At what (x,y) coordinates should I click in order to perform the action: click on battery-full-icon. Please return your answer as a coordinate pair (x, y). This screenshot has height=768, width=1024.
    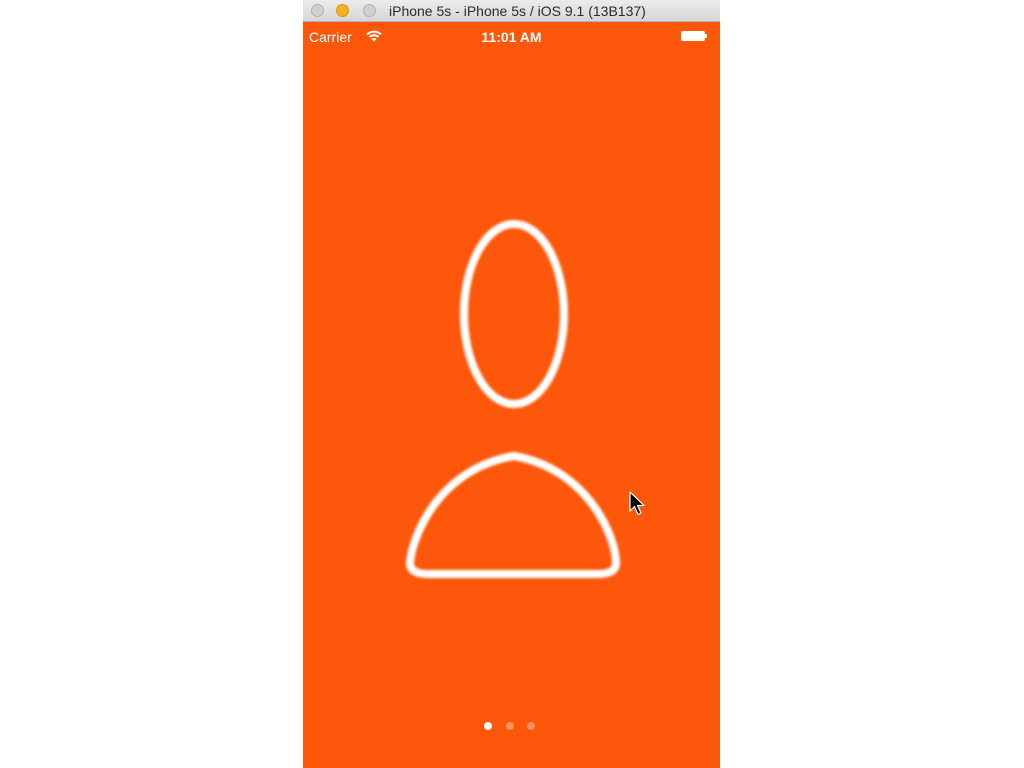
    Looking at the image, I should click on (694, 36).